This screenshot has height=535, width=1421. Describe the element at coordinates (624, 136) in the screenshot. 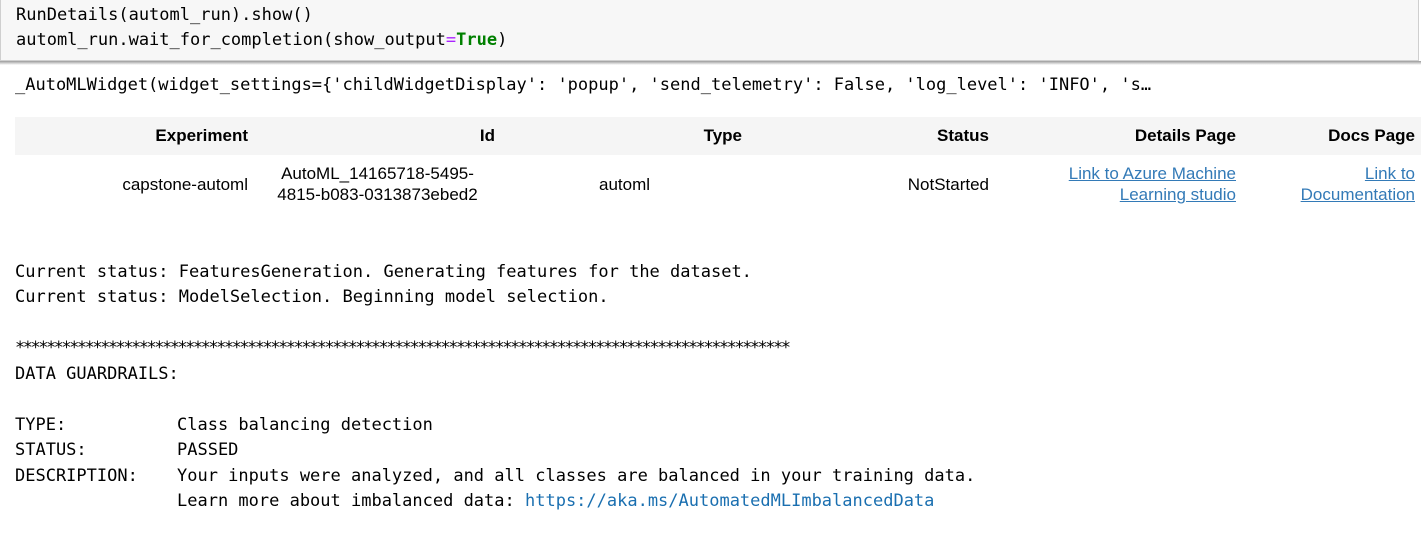

I see `header-type: Type` at that location.